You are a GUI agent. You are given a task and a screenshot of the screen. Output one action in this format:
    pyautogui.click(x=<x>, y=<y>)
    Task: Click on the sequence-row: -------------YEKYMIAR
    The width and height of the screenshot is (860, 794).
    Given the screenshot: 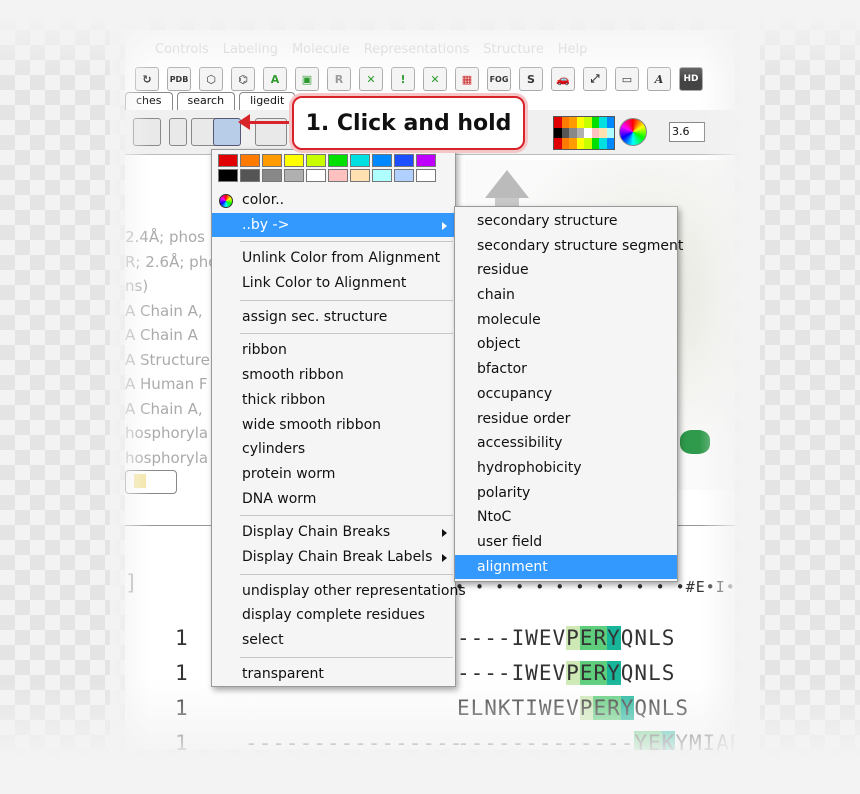 What is the action you would take?
    pyautogui.click(x=596, y=740)
    